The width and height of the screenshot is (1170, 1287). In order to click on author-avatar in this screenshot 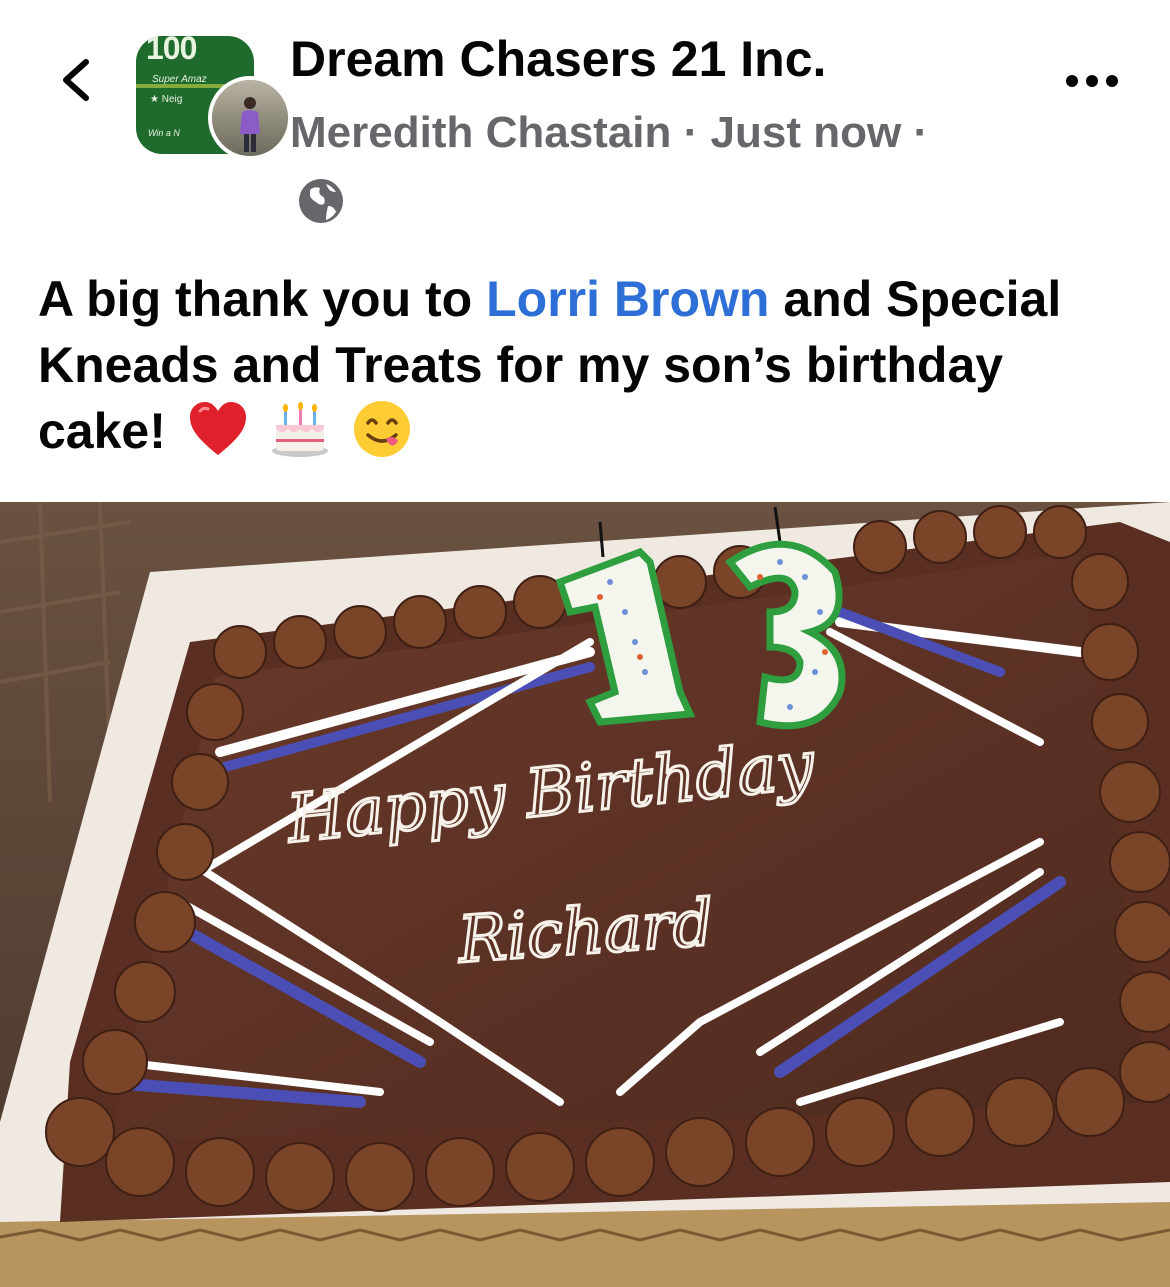, I will do `click(250, 118)`.